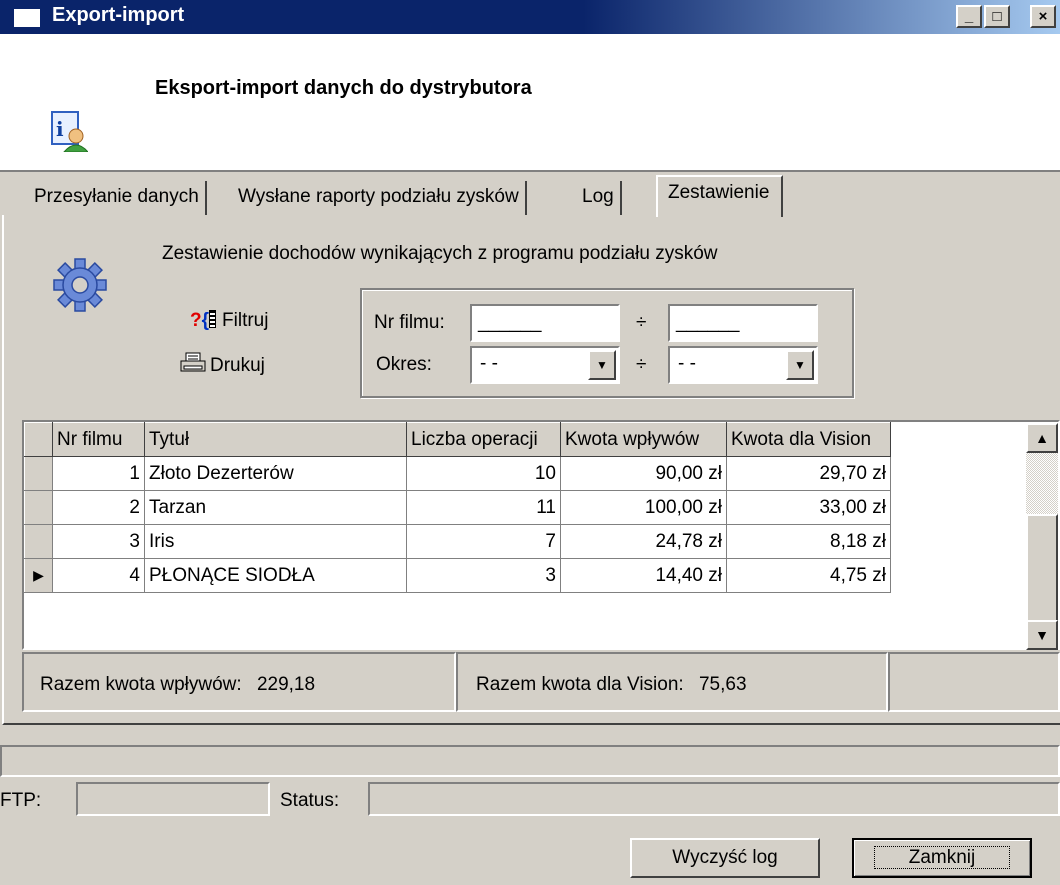  Describe the element at coordinates (687, 363) in the screenshot. I see `period-to-value: - -` at that location.